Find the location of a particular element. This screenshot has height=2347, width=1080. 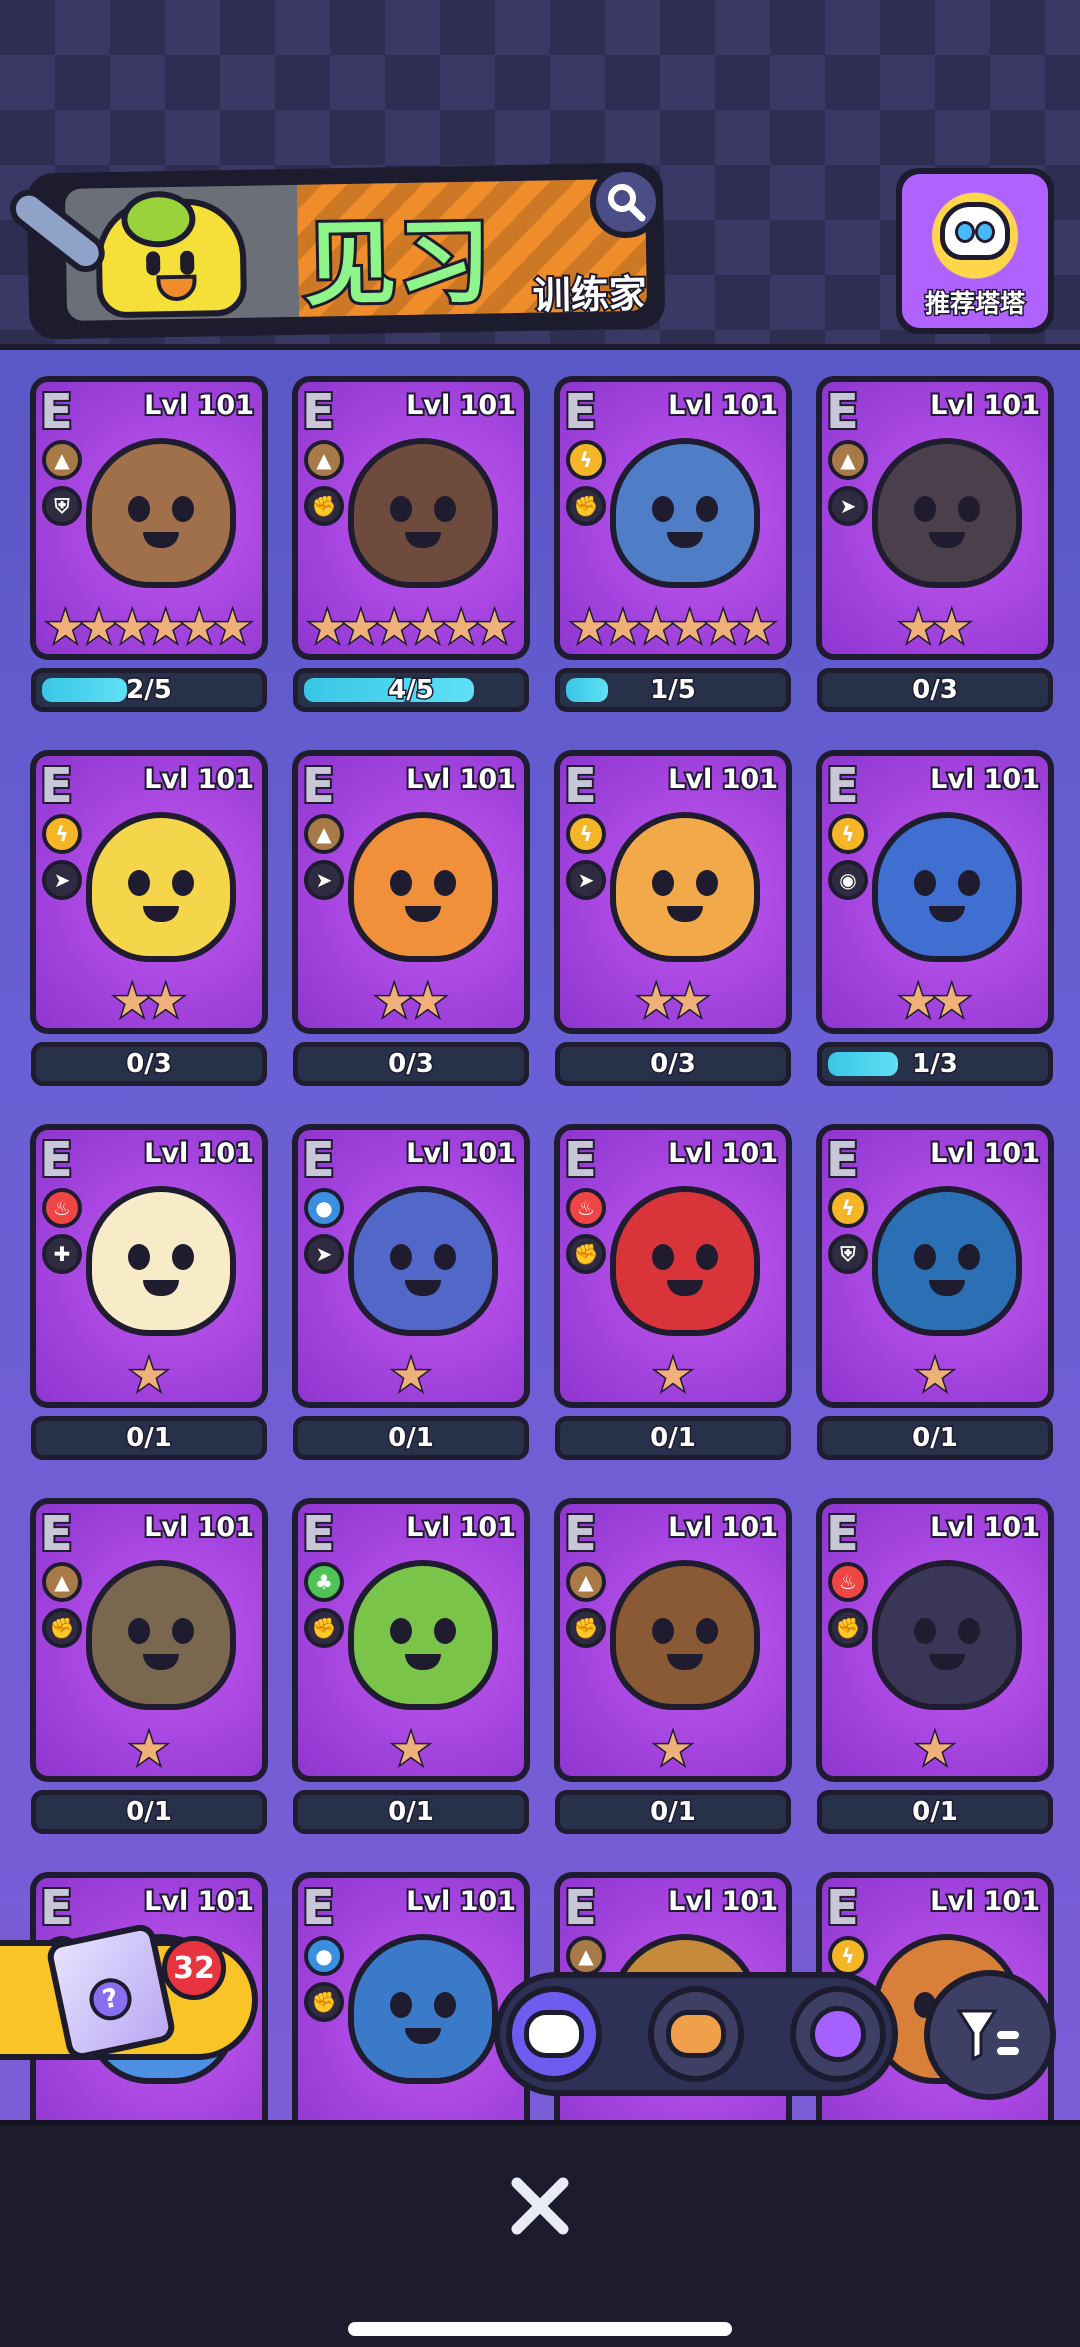

tab-hamster is located at coordinates (696, 2034).